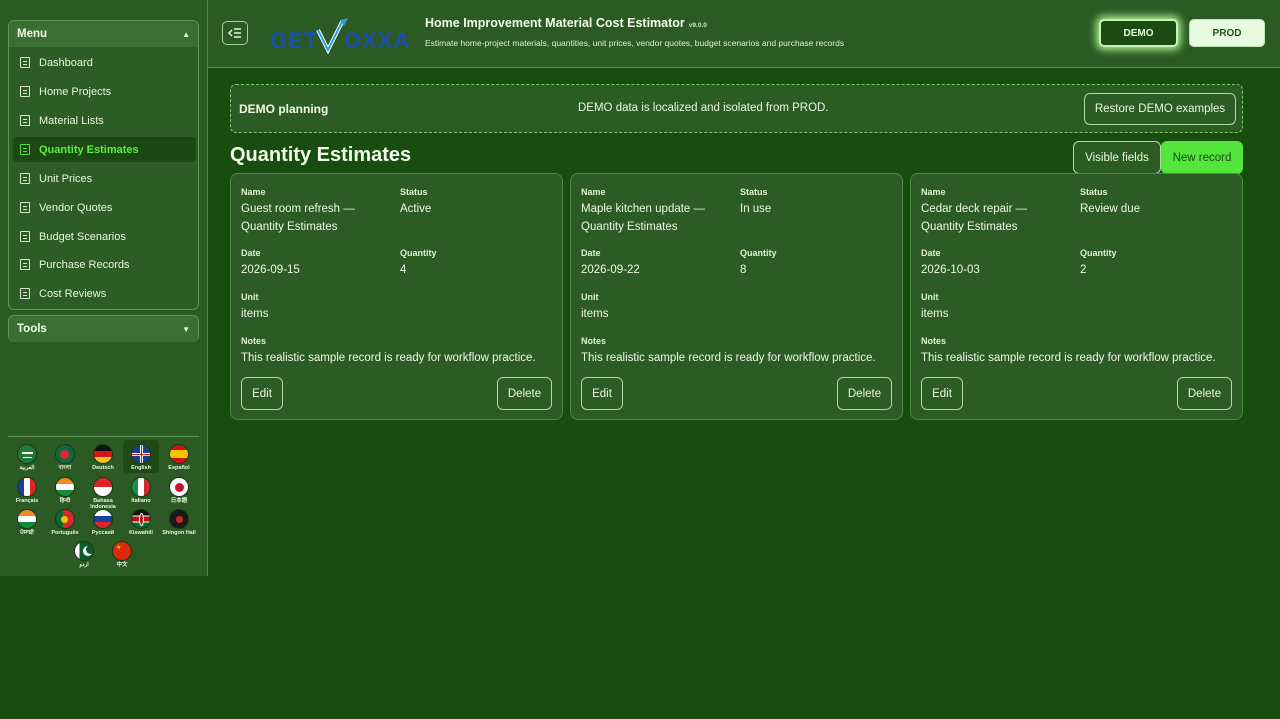  What do you see at coordinates (66, 62) in the screenshot?
I see `sidebar-item-label: Dashboard` at bounding box center [66, 62].